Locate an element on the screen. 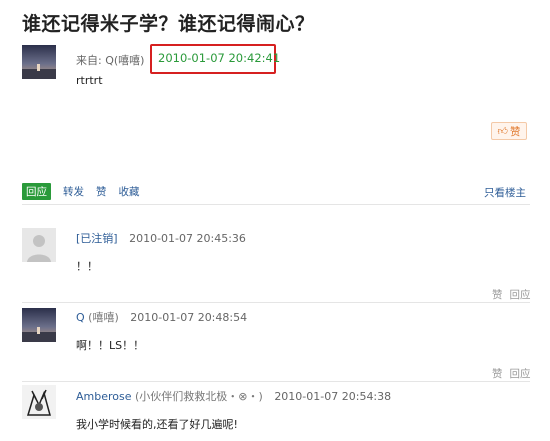 The image size is (550, 441). comment-nickname: (嘻嘻) is located at coordinates (103, 317).